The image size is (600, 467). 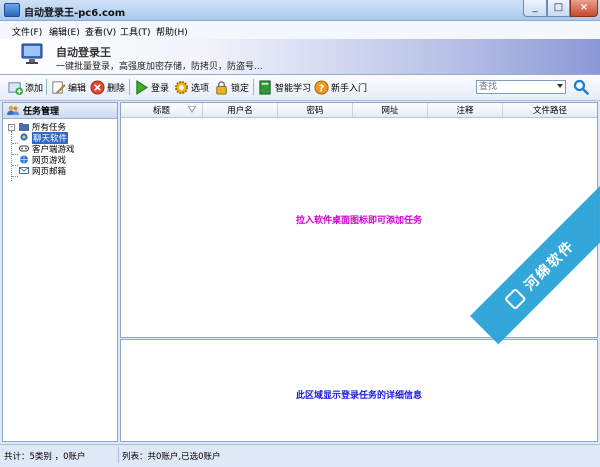 I want to click on search-combobox, so click(x=521, y=87).